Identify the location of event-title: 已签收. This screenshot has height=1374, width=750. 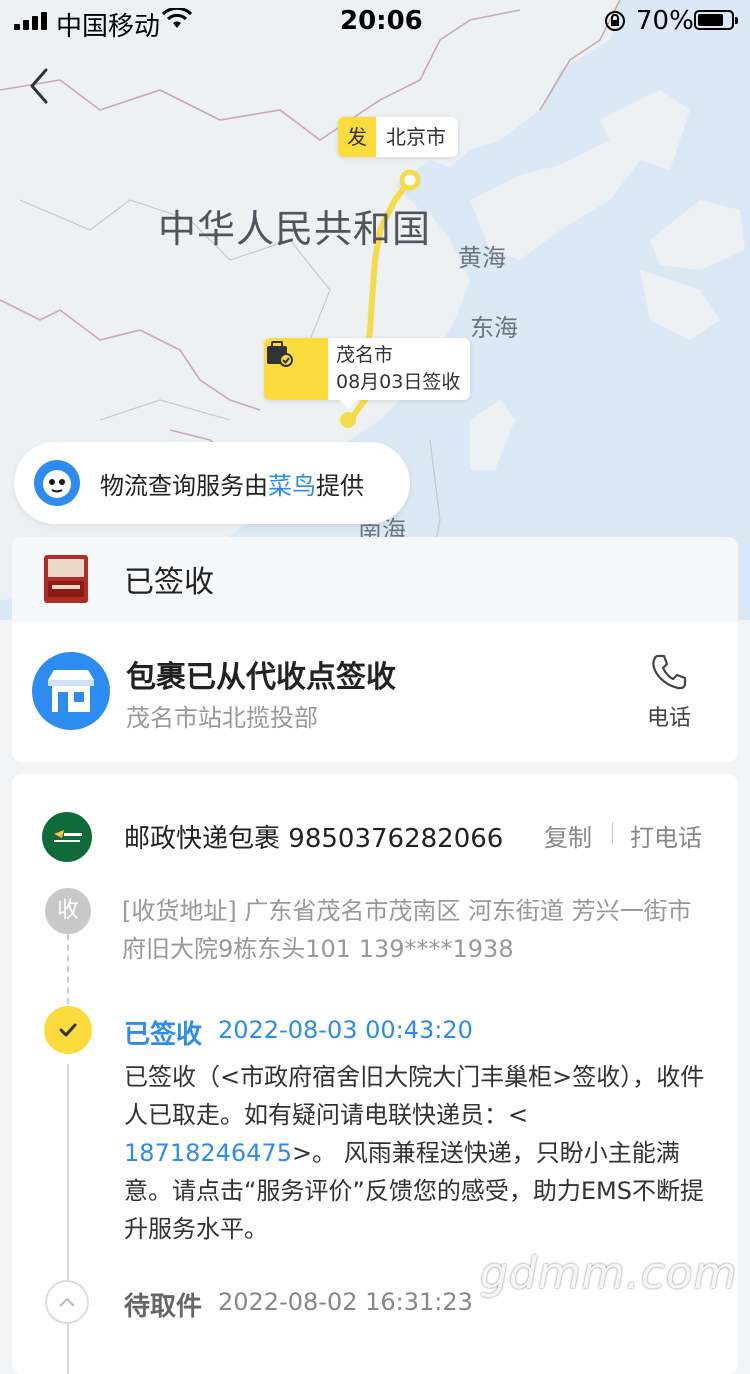
(163, 1035).